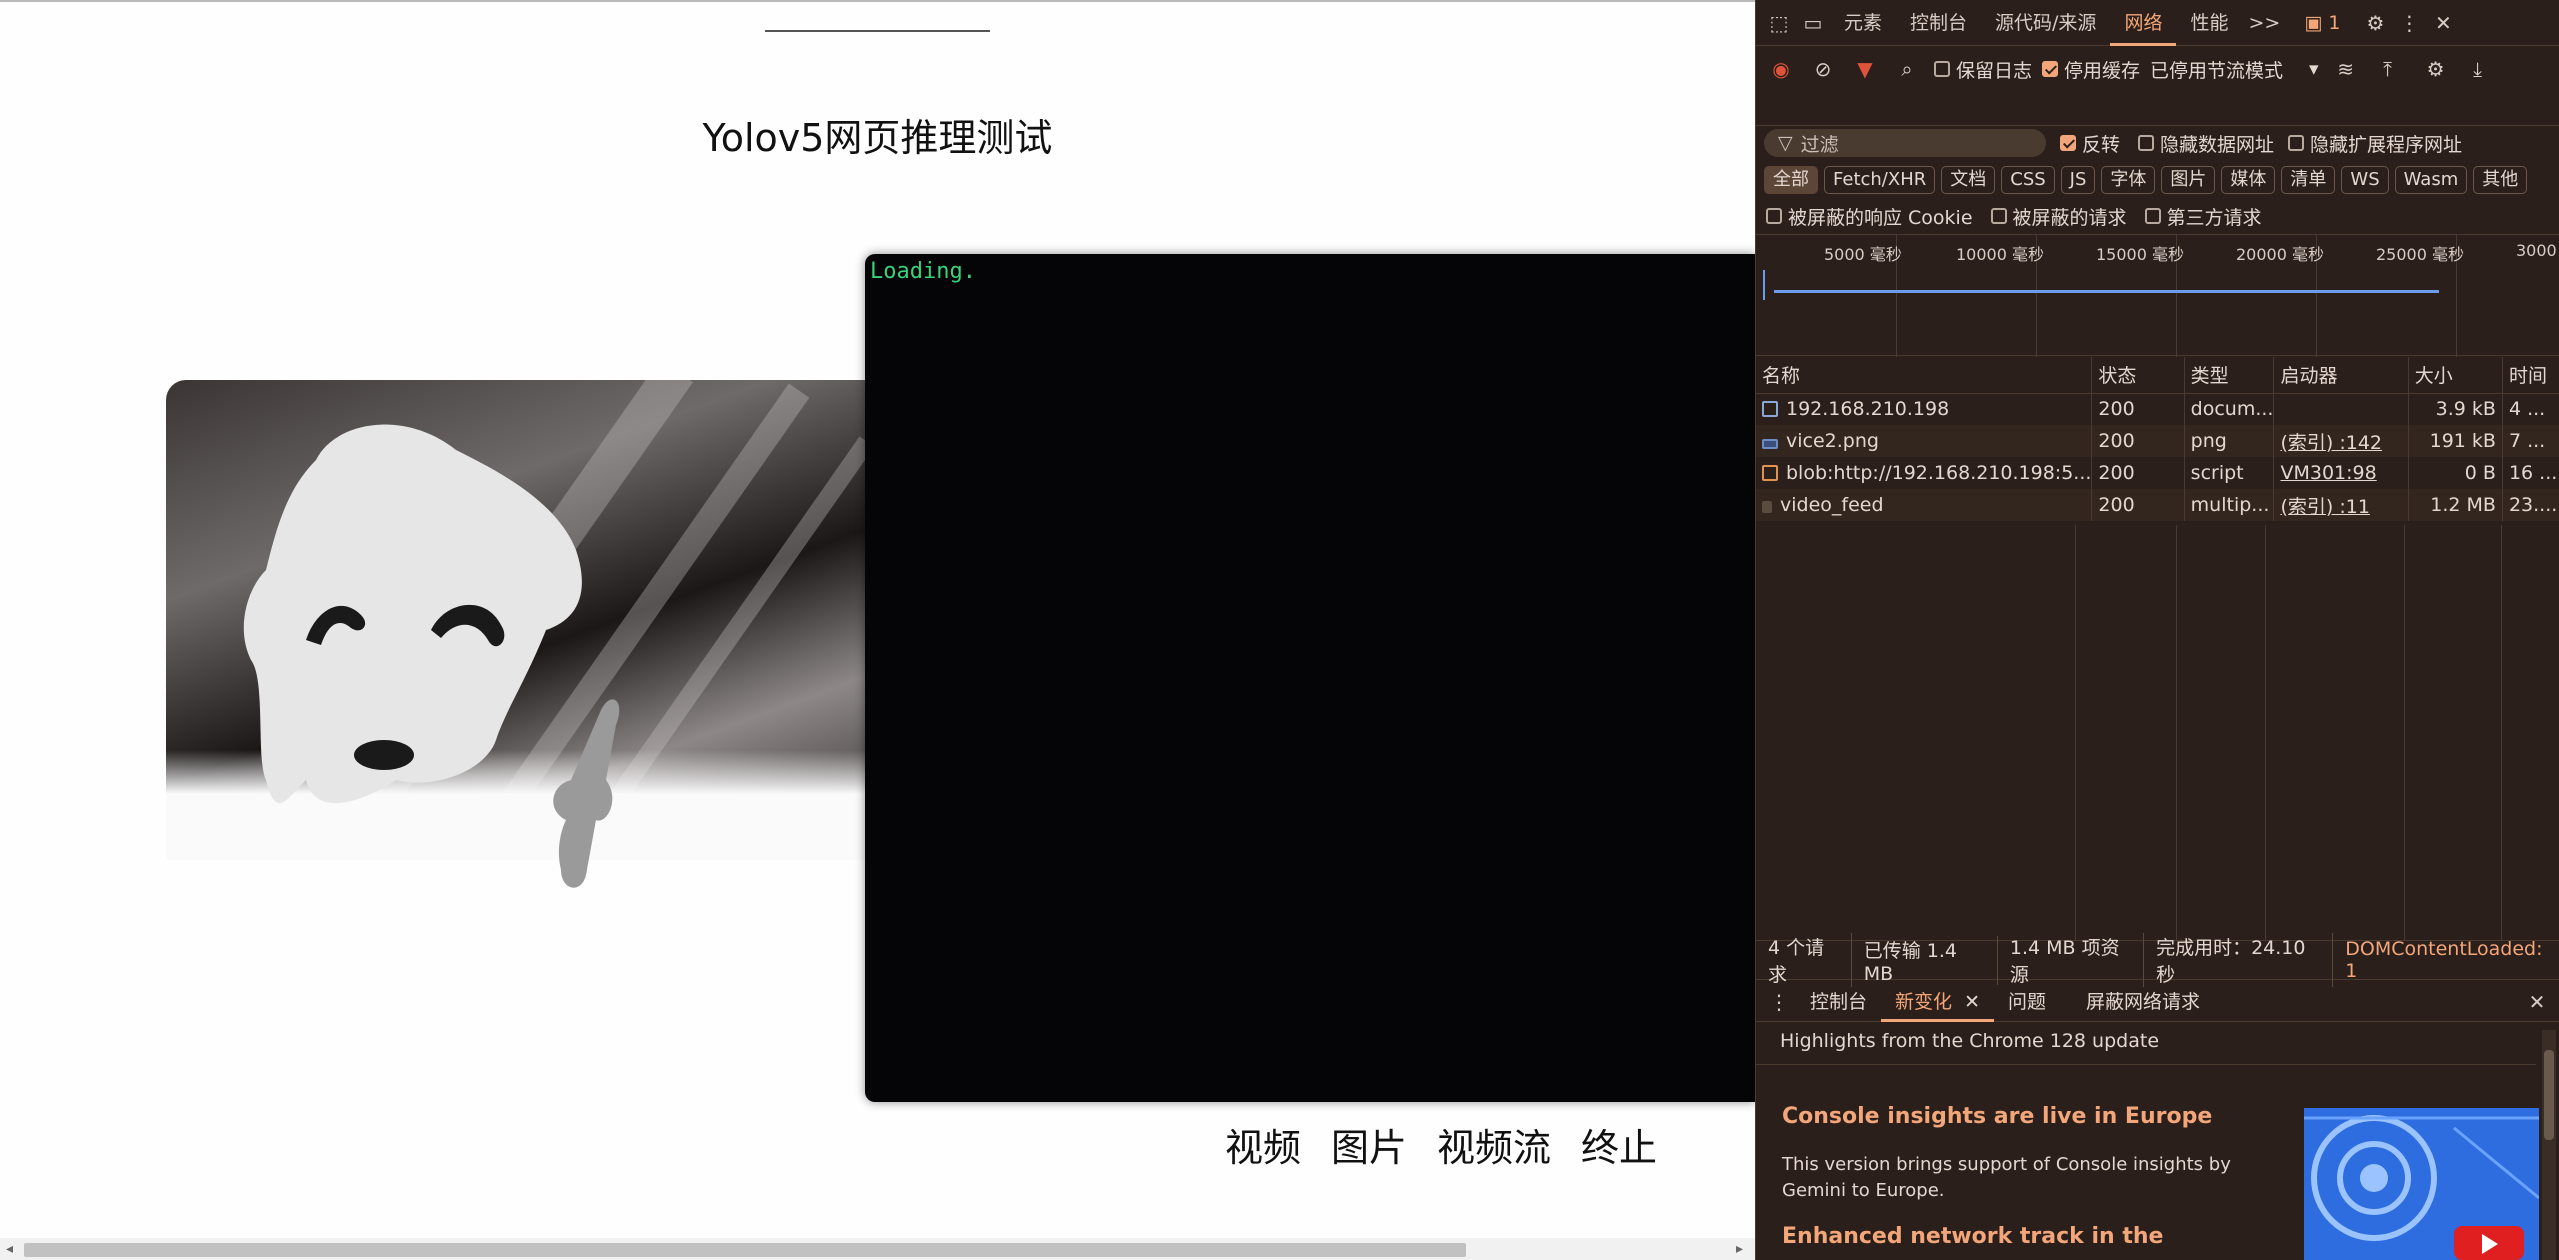 This screenshot has height=1260, width=2559. I want to click on type-chip-js: JS, so click(2078, 180).